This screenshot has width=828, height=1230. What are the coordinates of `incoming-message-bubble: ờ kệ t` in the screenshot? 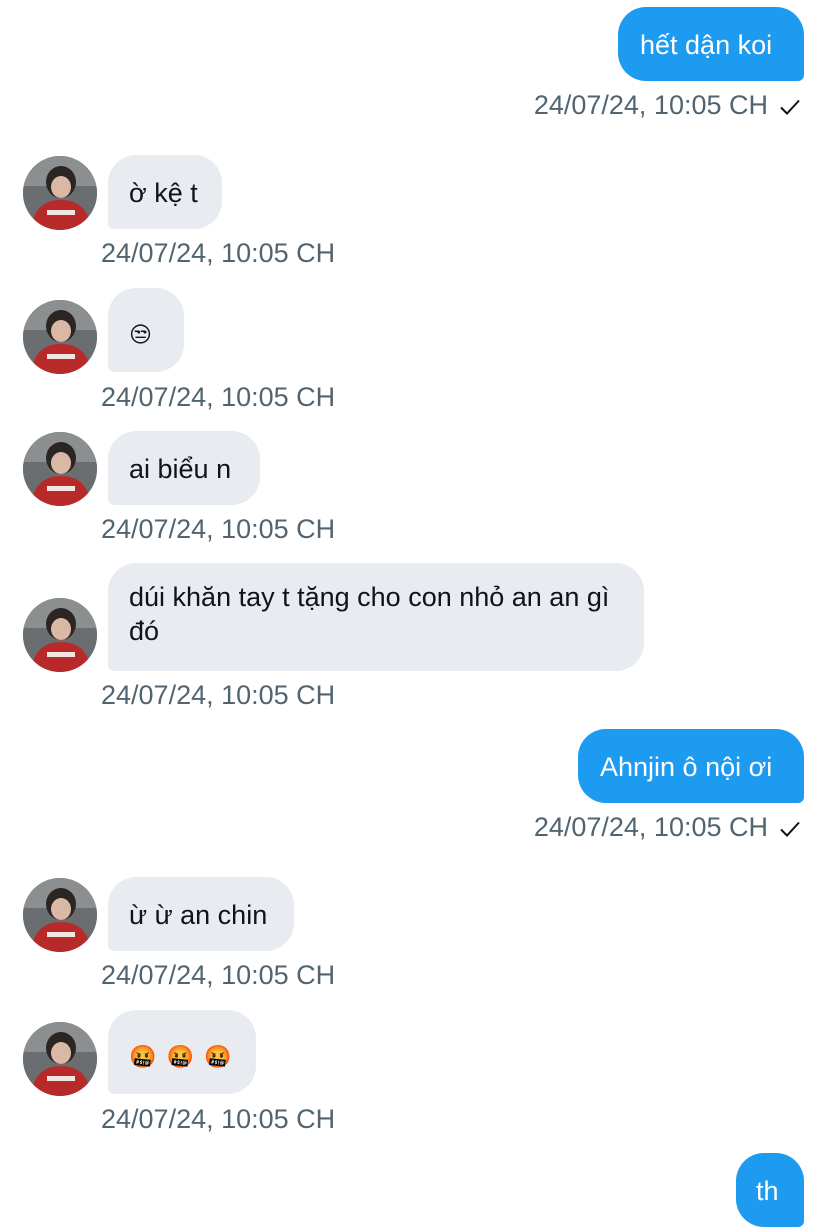 It's located at (165, 192).